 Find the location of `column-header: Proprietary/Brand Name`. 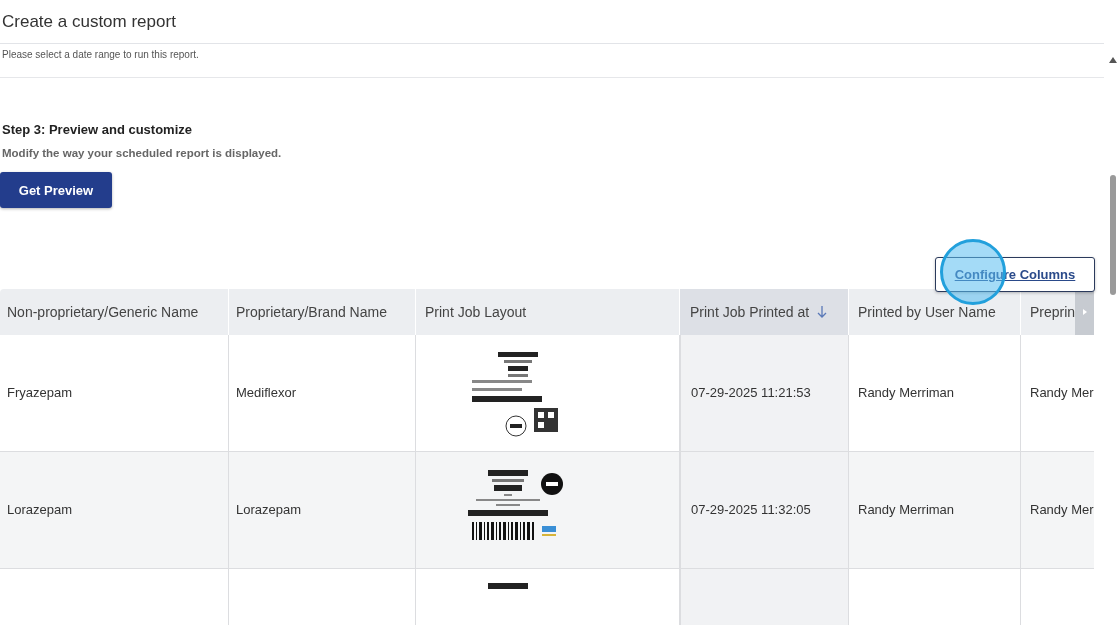

column-header: Proprietary/Brand Name is located at coordinates (322, 311).